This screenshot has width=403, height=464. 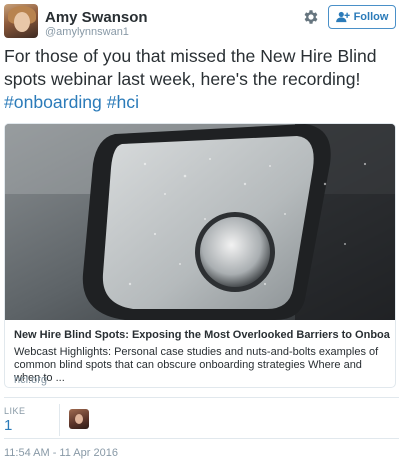 I want to click on timestamp: 11:54 AM - 11 Apr 2016, so click(x=61, y=453).